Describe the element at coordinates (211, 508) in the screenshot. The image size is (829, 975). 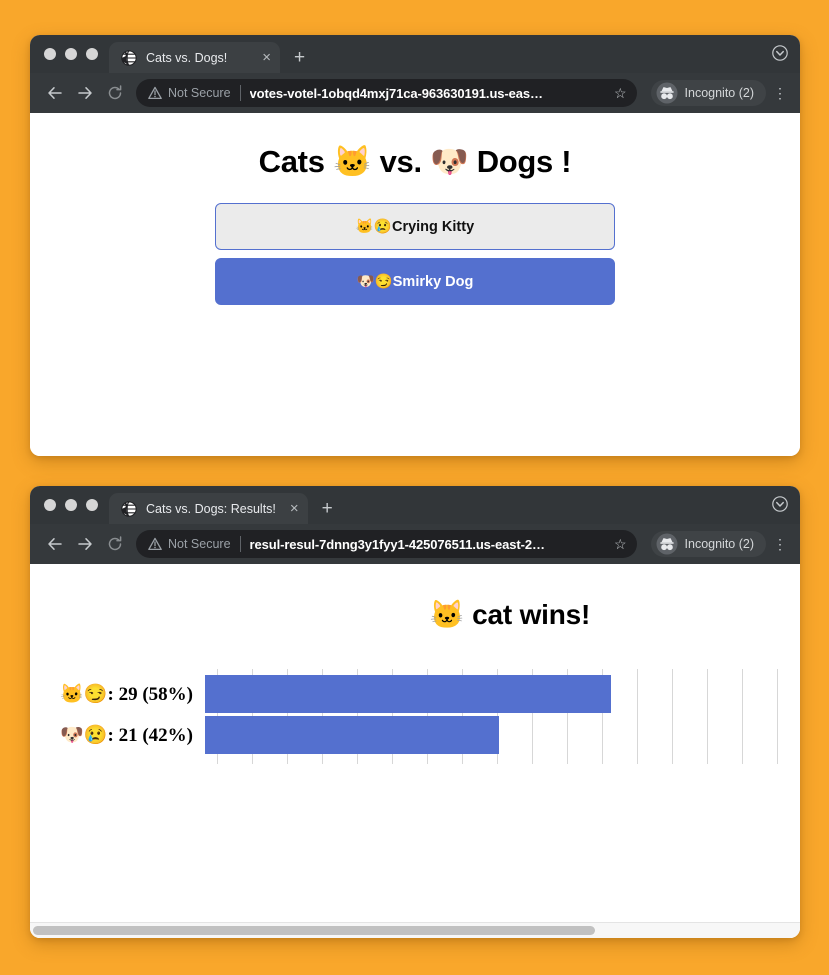
I see `tab-title: Cats vs. Dogs: Results!` at that location.